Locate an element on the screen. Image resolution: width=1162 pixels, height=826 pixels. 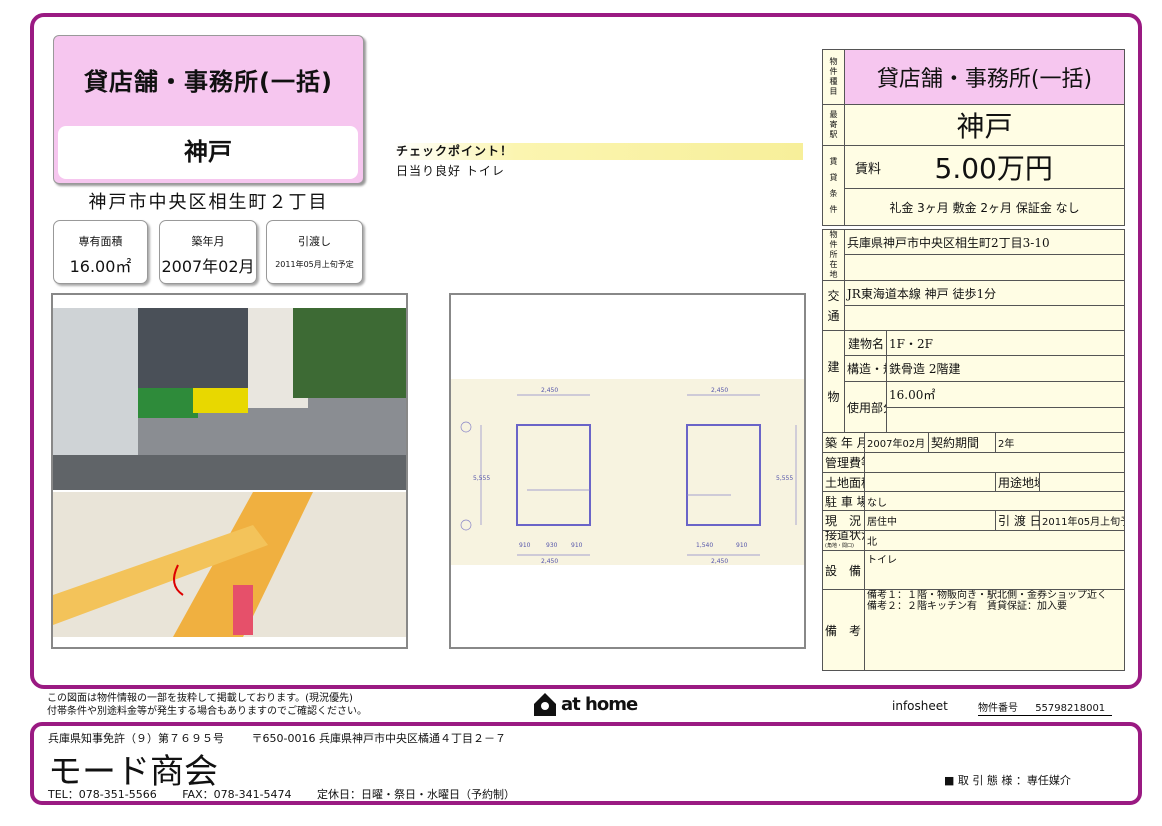
card-label: 専有面積 is located at coordinates (100, 241).